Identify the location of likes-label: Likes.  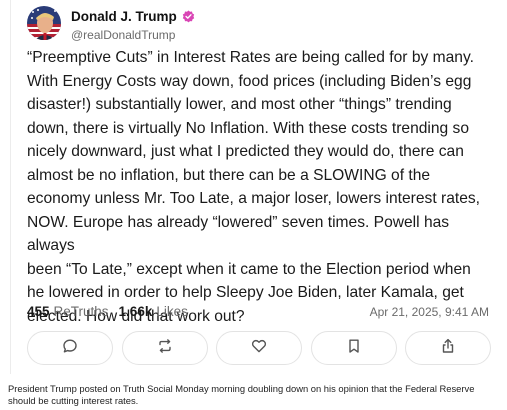
(172, 311).